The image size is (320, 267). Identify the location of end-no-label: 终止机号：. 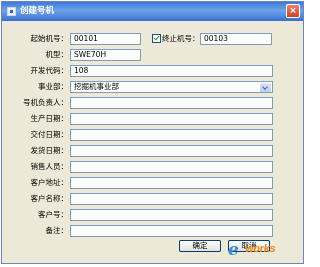
(181, 38).